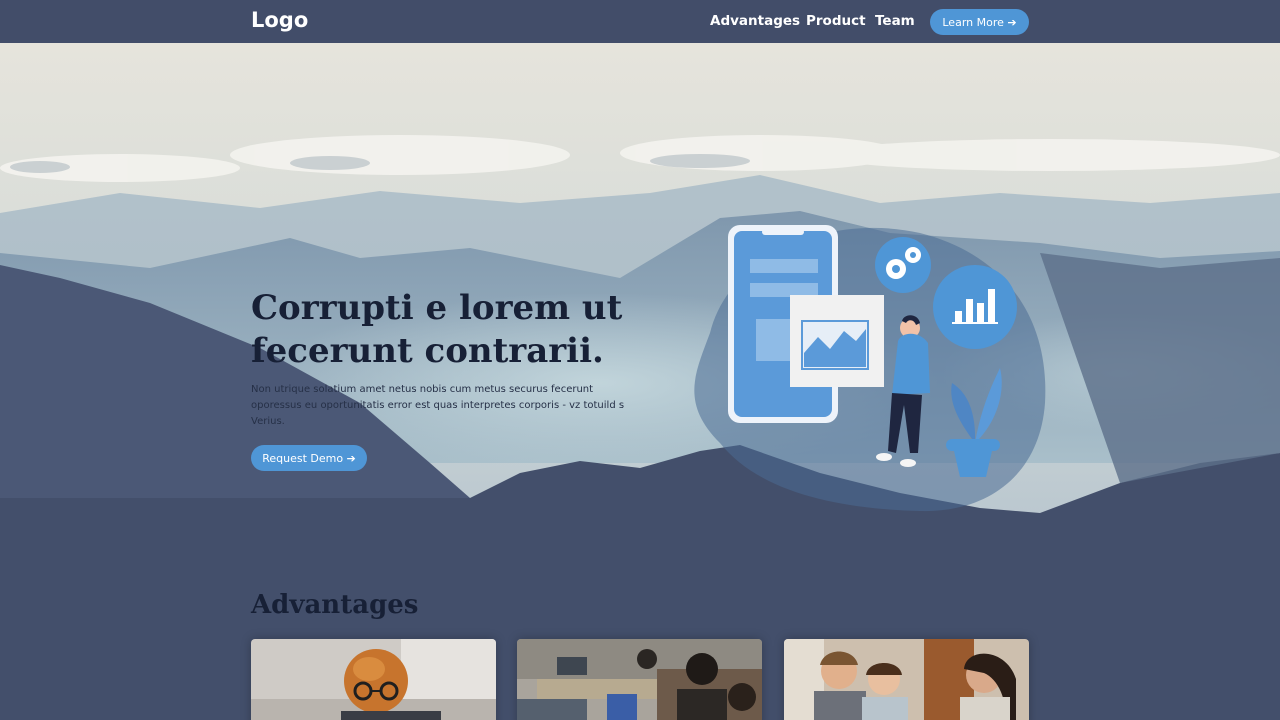 This screenshot has width=1280, height=720. Describe the element at coordinates (837, 341) in the screenshot. I see `area-chart-card-icon` at that location.